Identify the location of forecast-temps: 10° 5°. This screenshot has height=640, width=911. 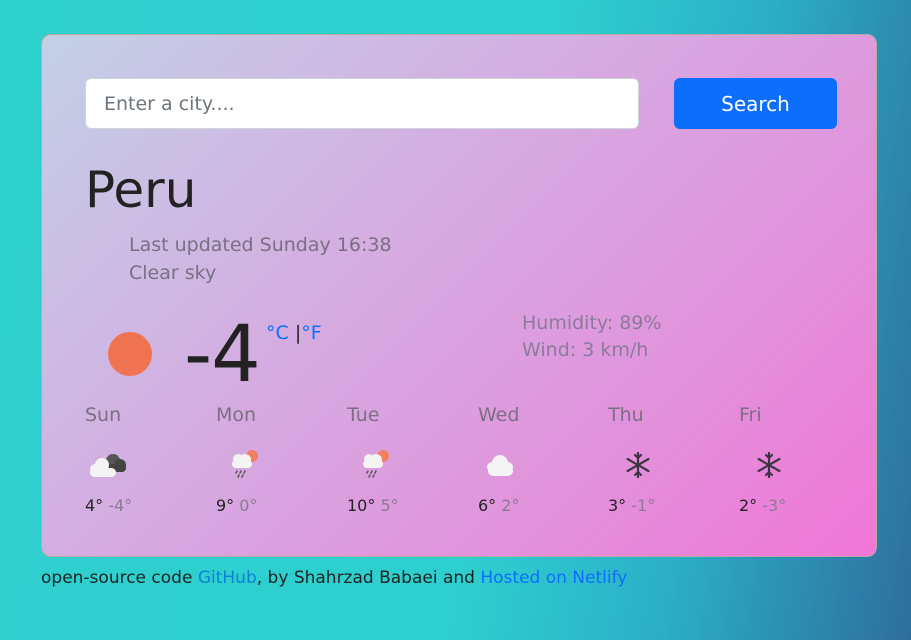
(402, 506).